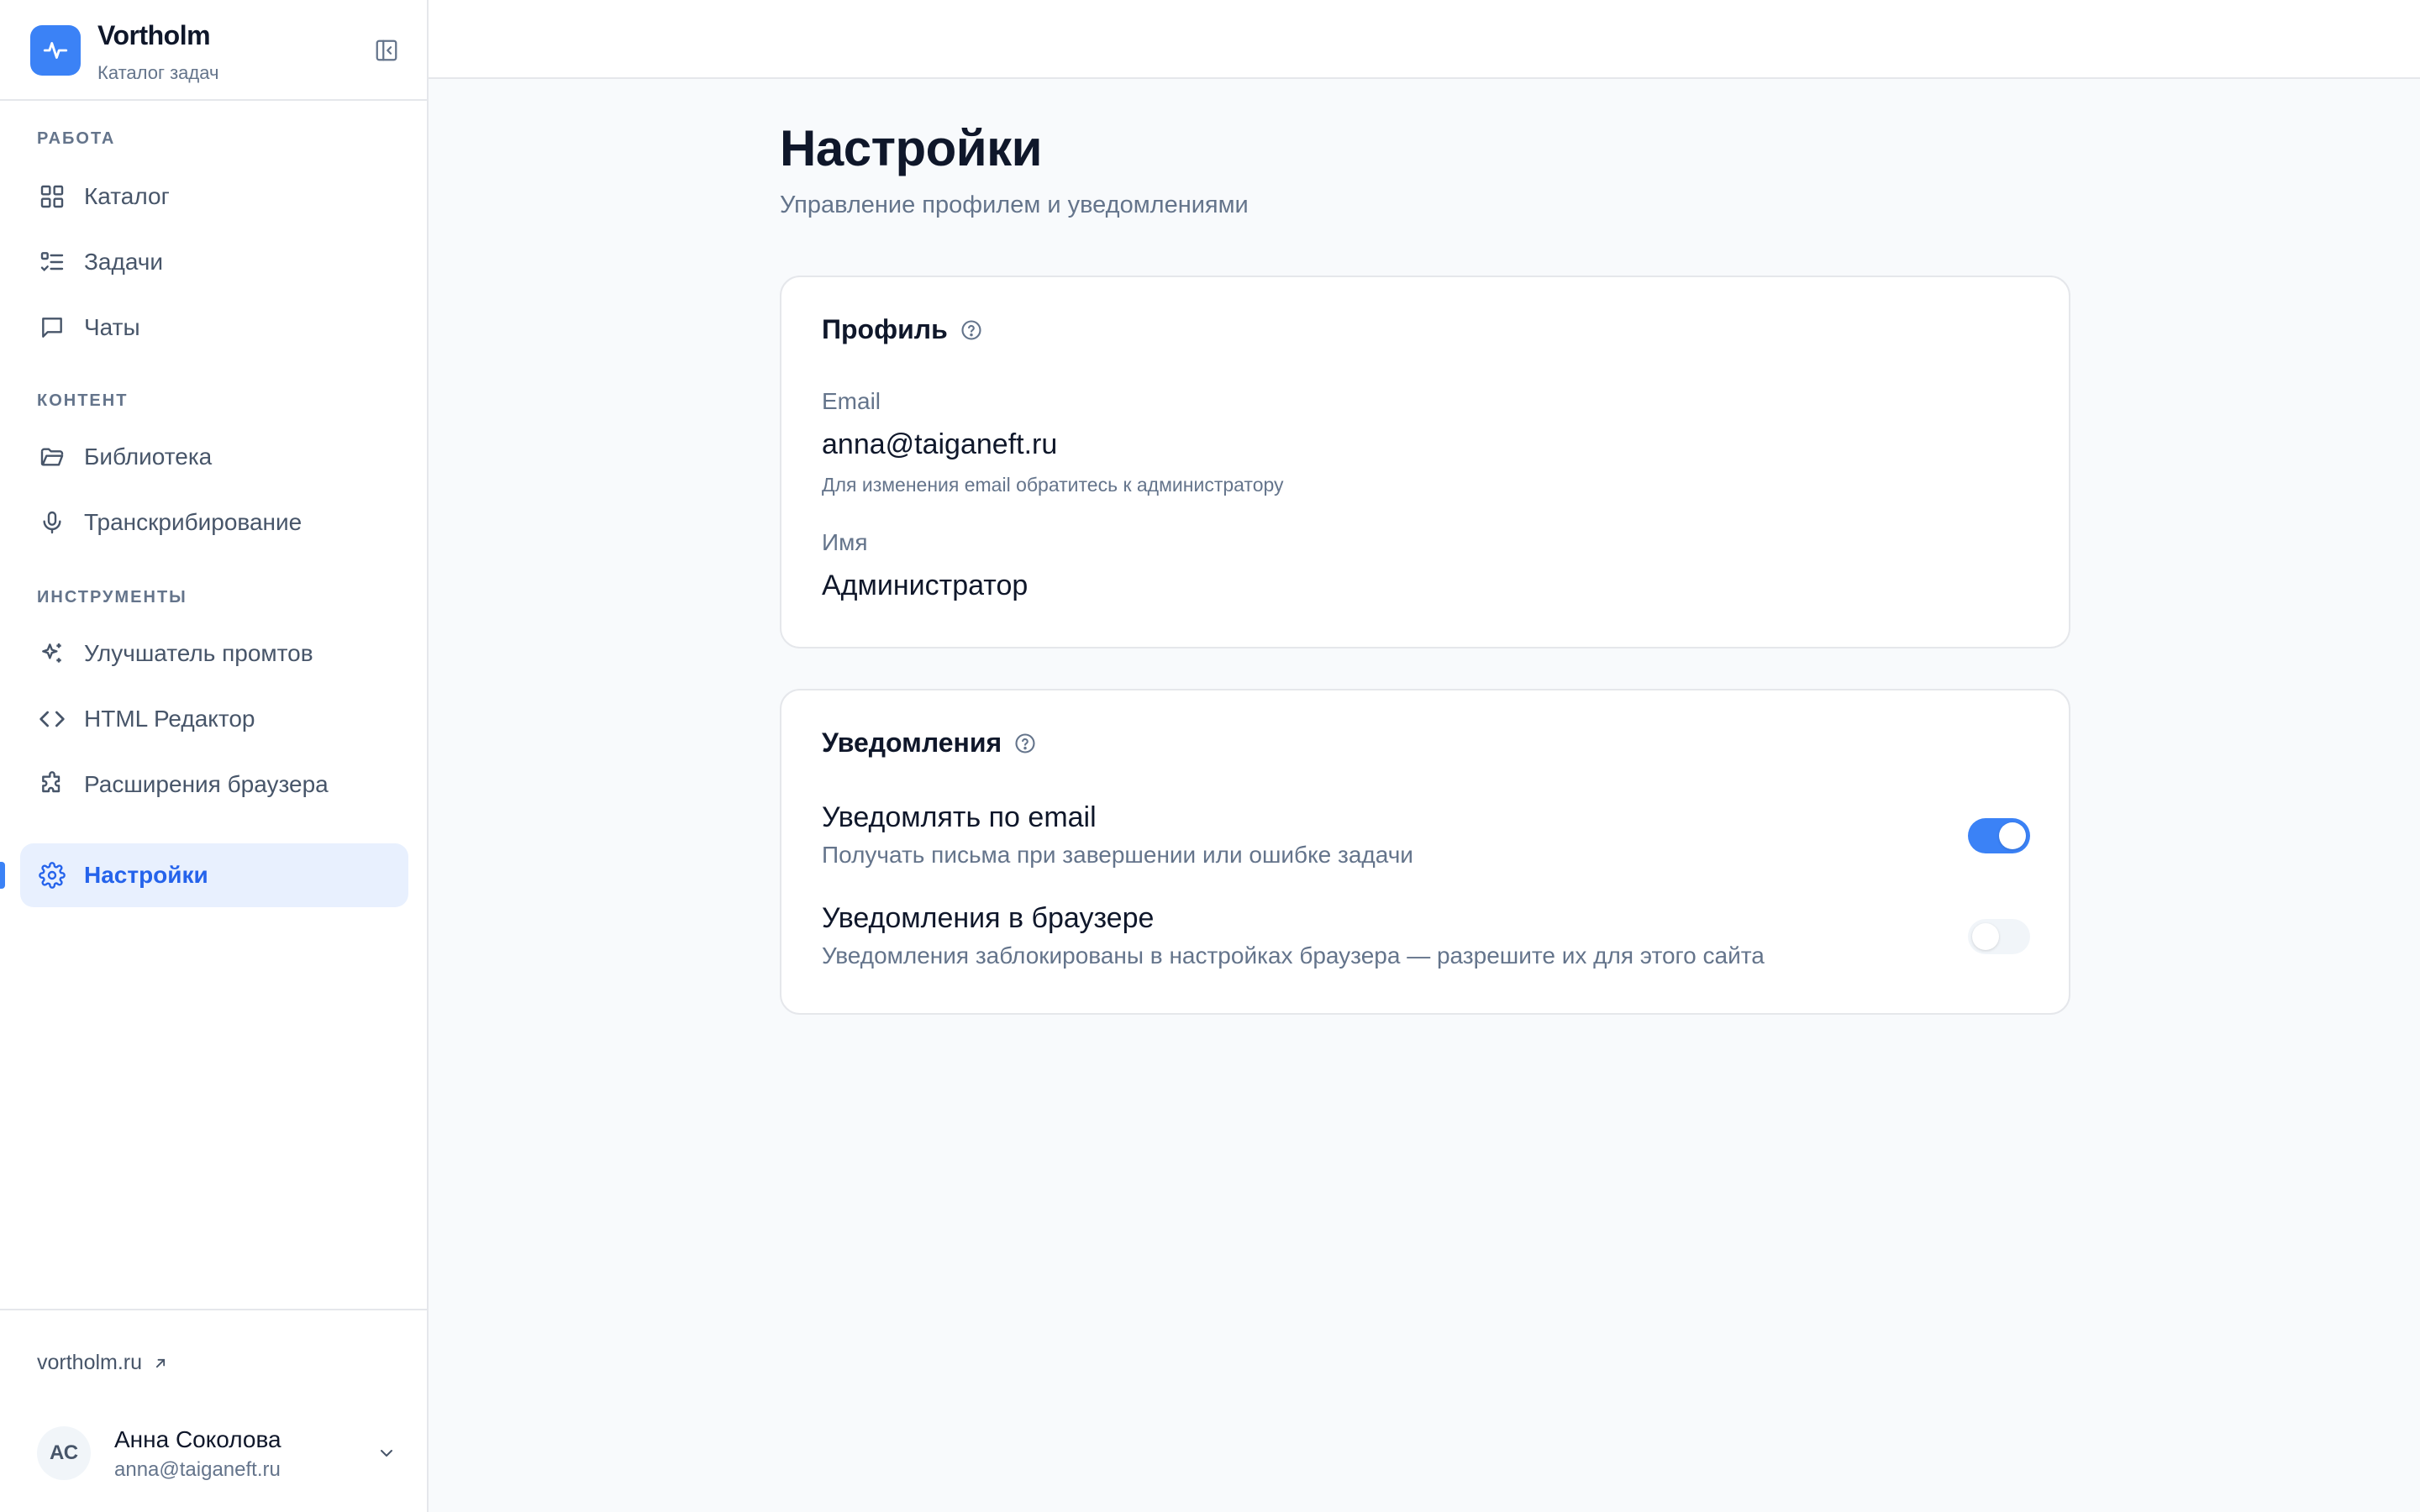 The width and height of the screenshot is (2420, 1512). What do you see at coordinates (214, 457) in the screenshot?
I see `sidebar-item-library: Библиотека` at bounding box center [214, 457].